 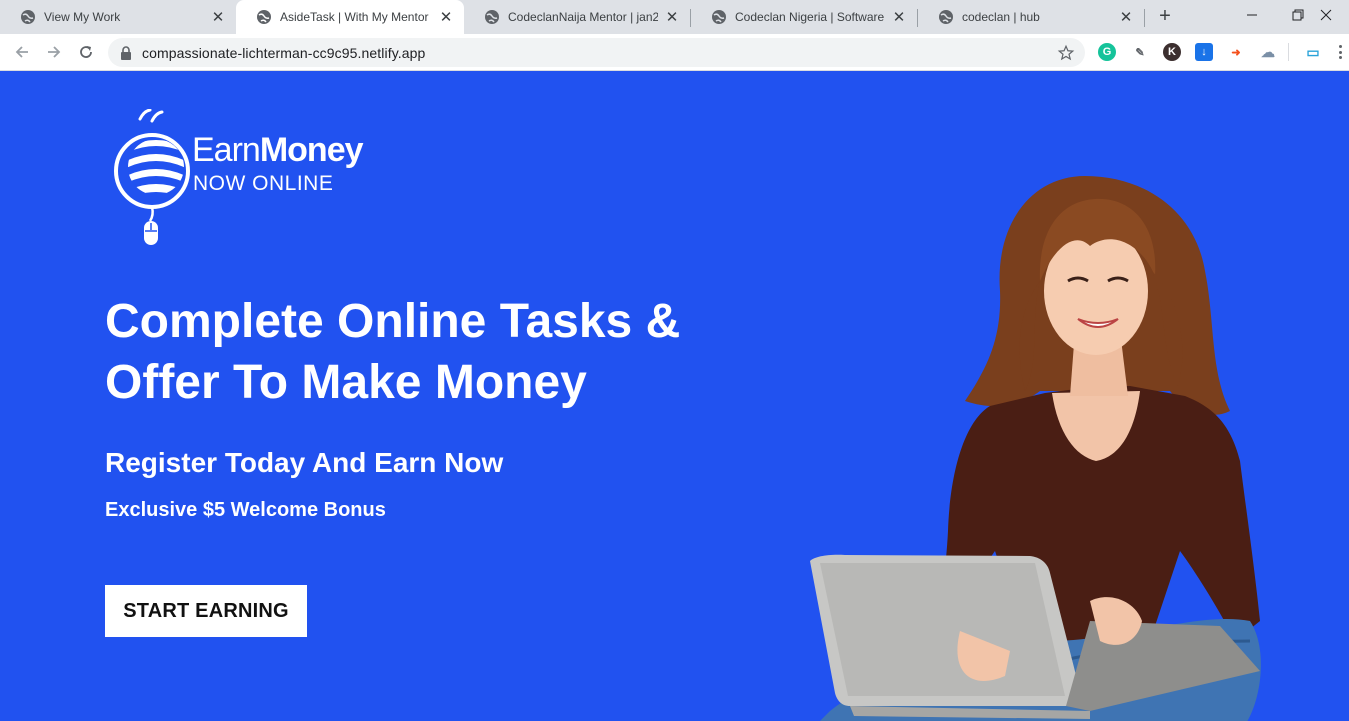 I want to click on color-picker-icon: ✎, so click(x=1140, y=52).